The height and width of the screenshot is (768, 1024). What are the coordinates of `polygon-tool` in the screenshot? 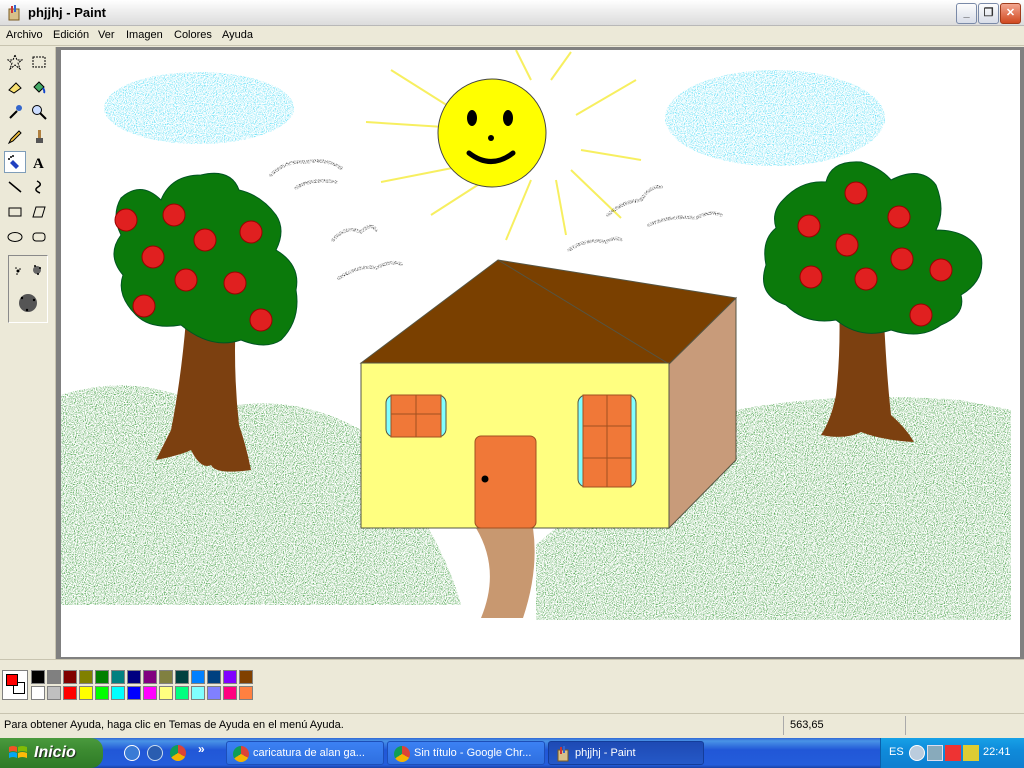 It's located at (39, 212).